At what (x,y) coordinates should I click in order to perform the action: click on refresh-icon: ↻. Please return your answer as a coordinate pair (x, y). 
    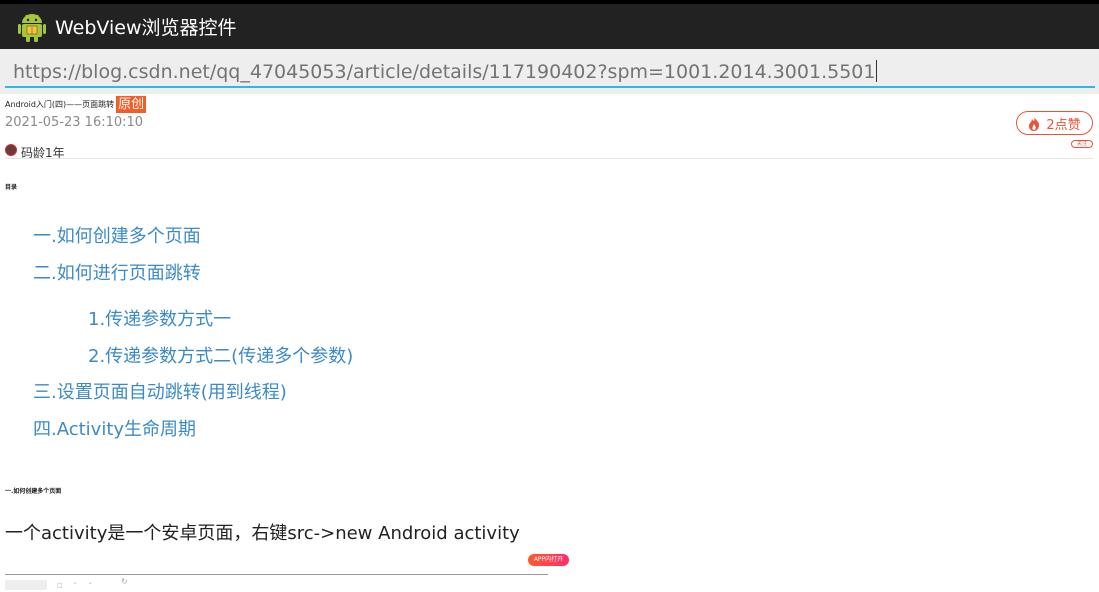
    Looking at the image, I should click on (124, 581).